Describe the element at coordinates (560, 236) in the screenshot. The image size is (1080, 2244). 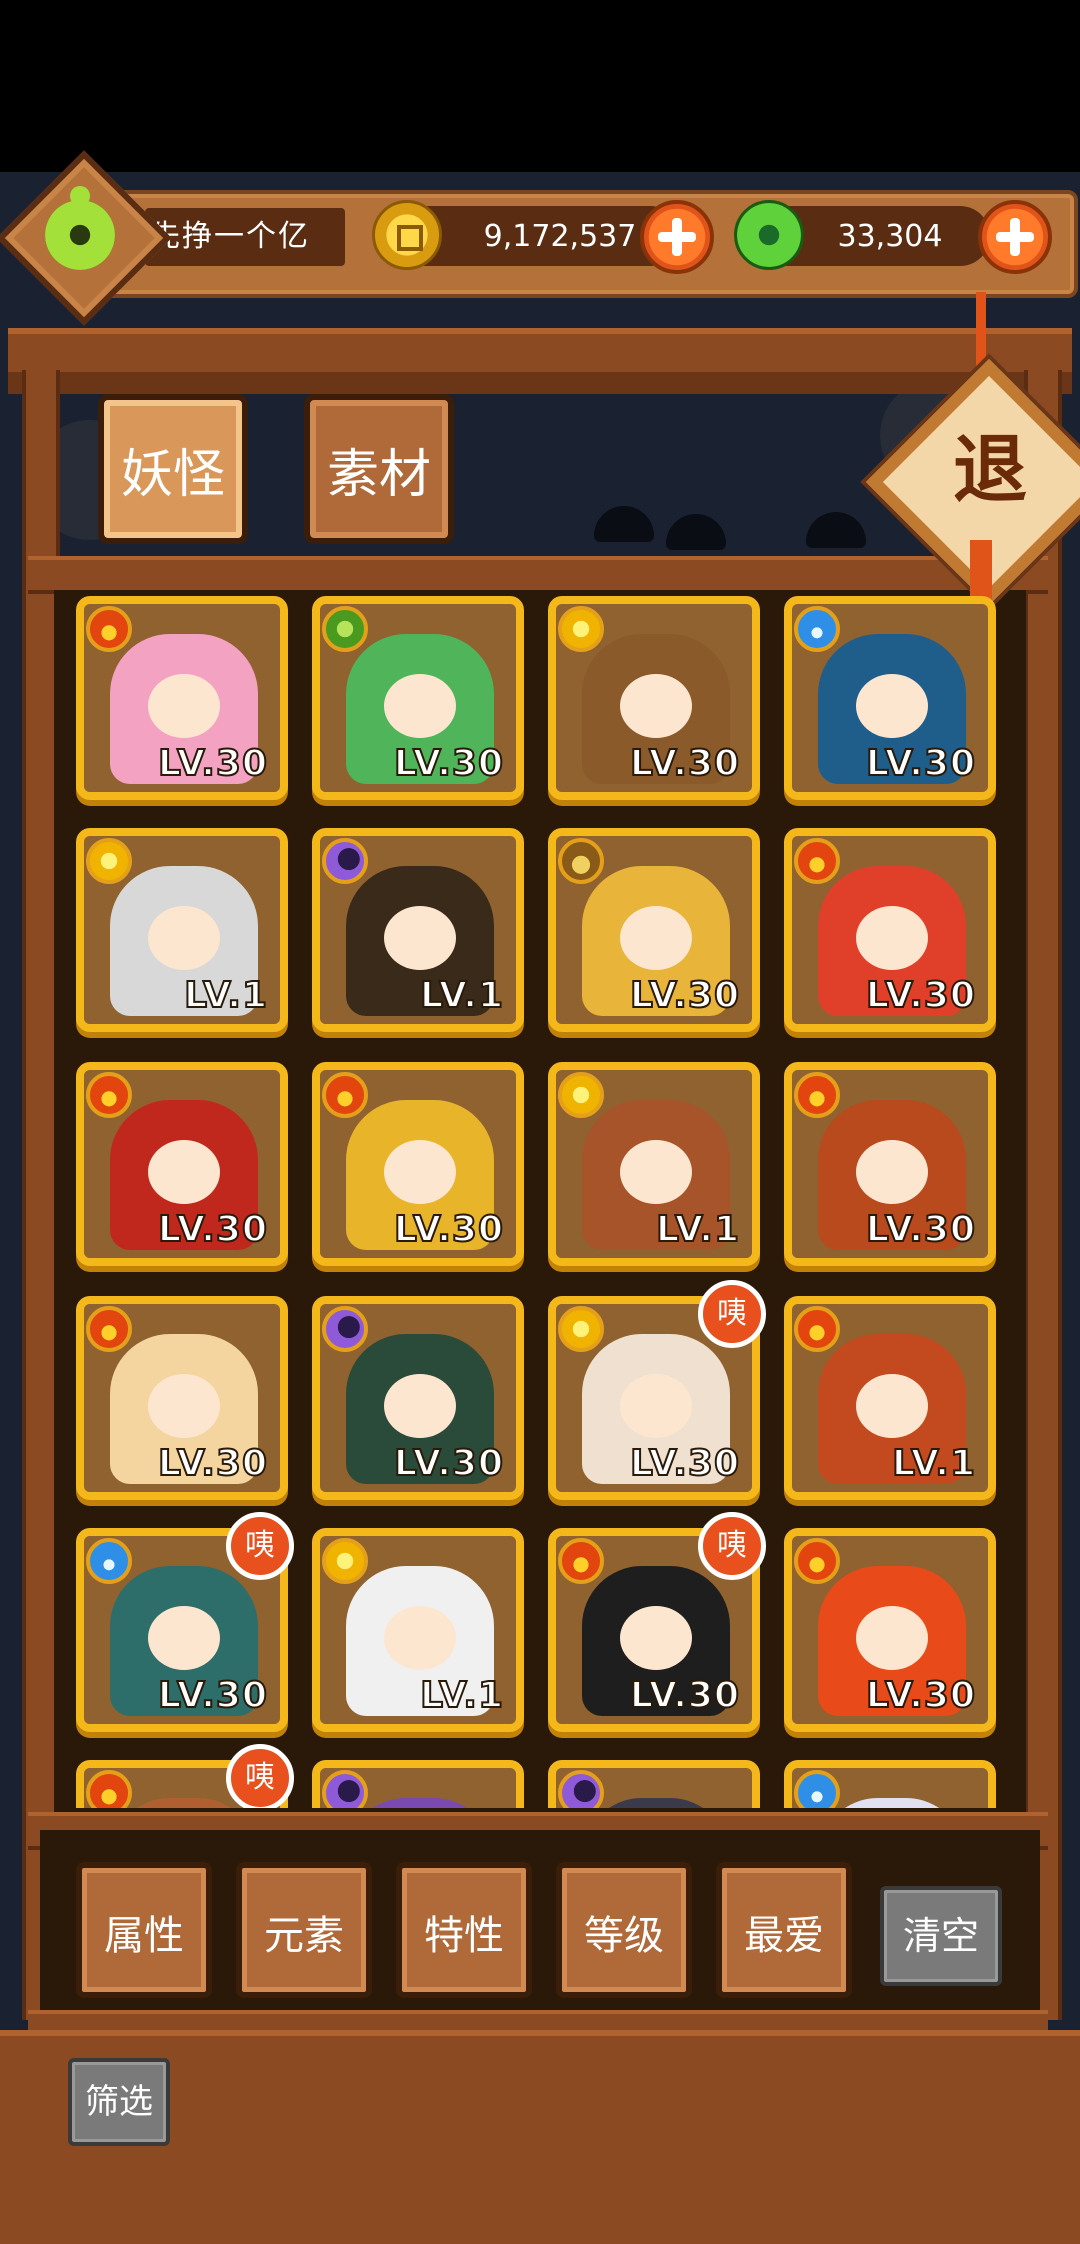
I see `gold-amount: 9,172,537` at that location.